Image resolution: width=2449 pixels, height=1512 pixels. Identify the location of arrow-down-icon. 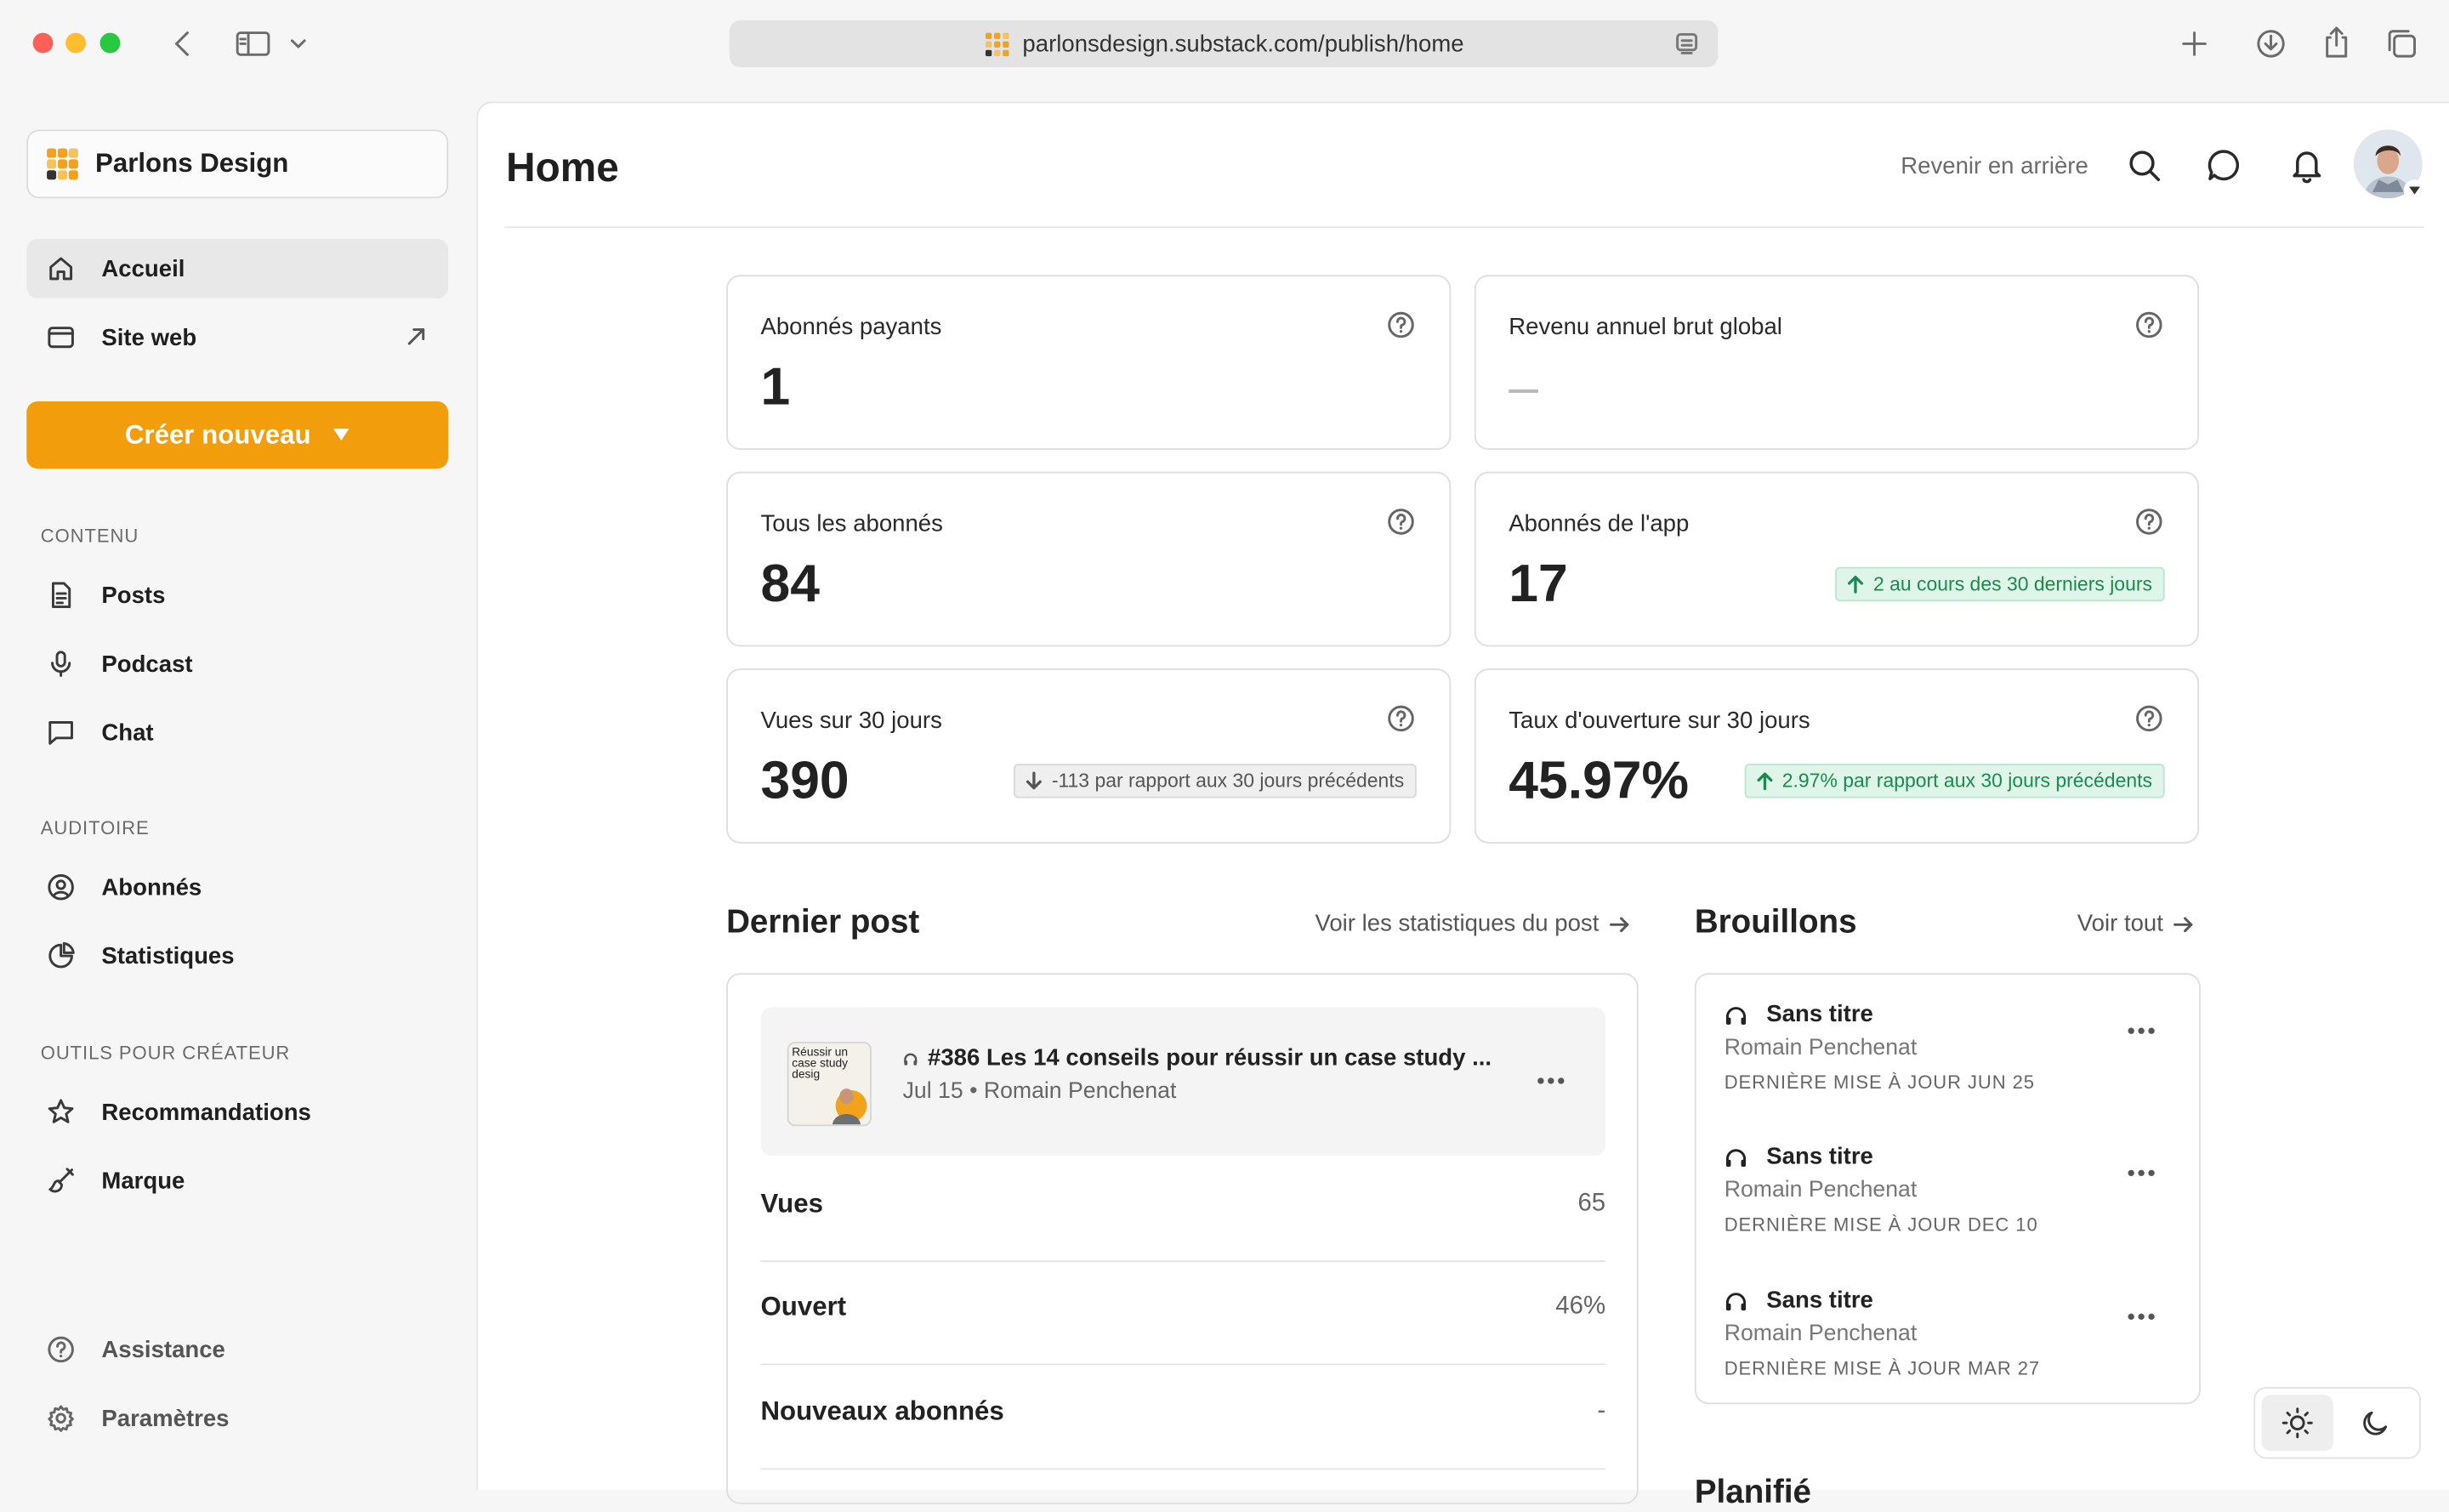
(1039, 780).